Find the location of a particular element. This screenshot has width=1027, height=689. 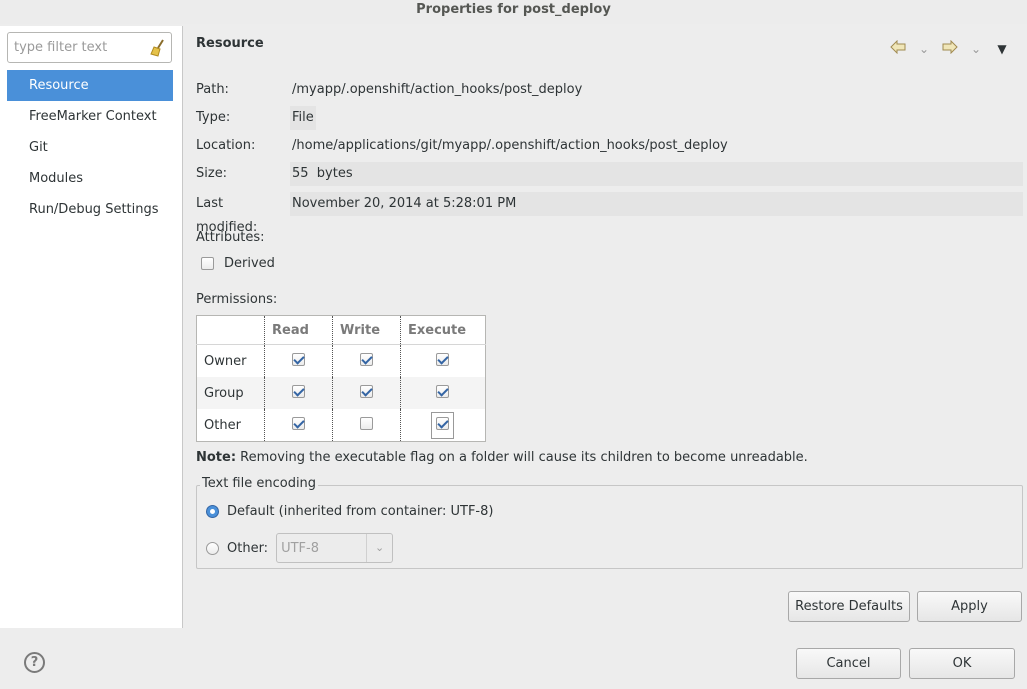

encoding-legend: Text file encoding is located at coordinates (259, 483).